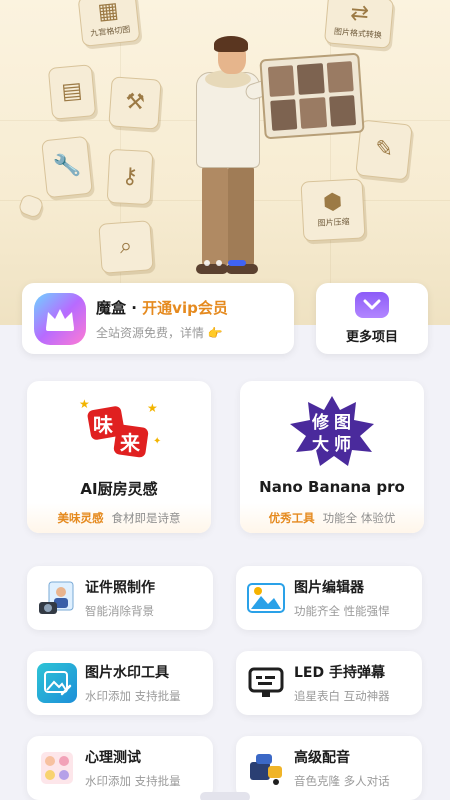 This screenshot has height=800, width=450. Describe the element at coordinates (342, 781) in the screenshot. I see `tool-subtitle: 音色克隆 多人对话` at that location.